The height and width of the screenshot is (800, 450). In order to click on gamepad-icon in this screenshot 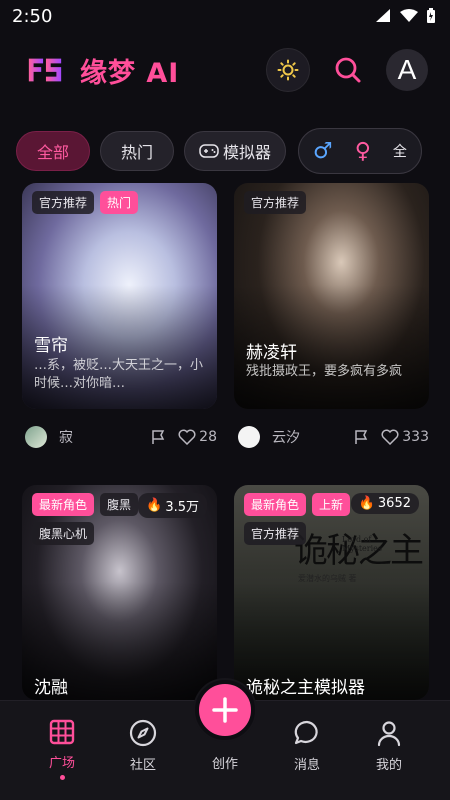, I will do `click(209, 151)`.